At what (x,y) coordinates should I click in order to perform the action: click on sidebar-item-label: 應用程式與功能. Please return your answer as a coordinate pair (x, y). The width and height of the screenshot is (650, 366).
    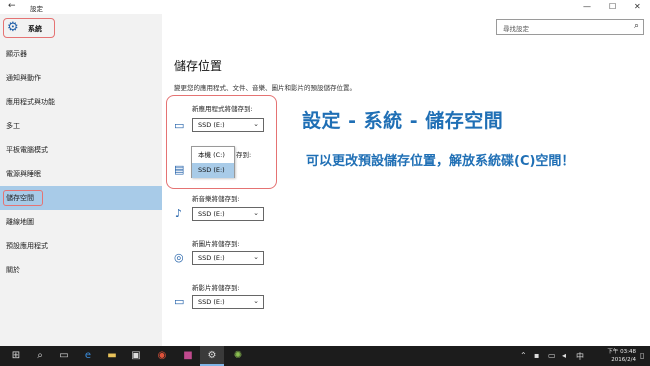
    Looking at the image, I should click on (30, 102).